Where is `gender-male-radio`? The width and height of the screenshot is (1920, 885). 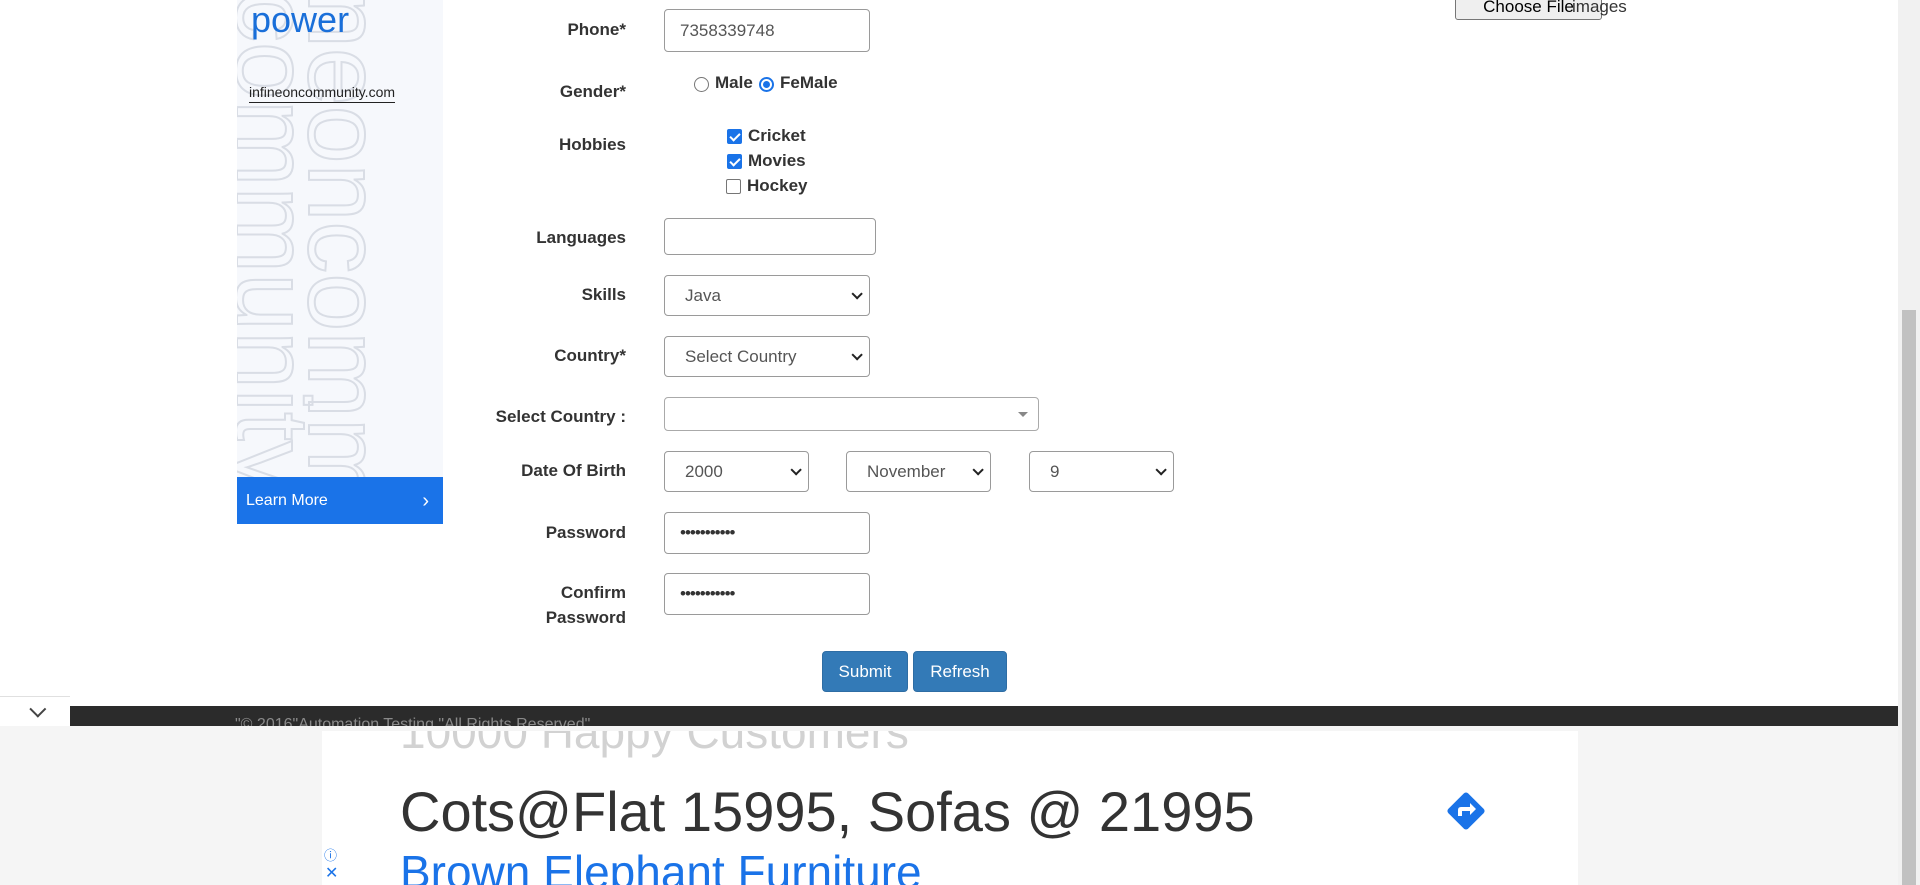 gender-male-radio is located at coordinates (701, 84).